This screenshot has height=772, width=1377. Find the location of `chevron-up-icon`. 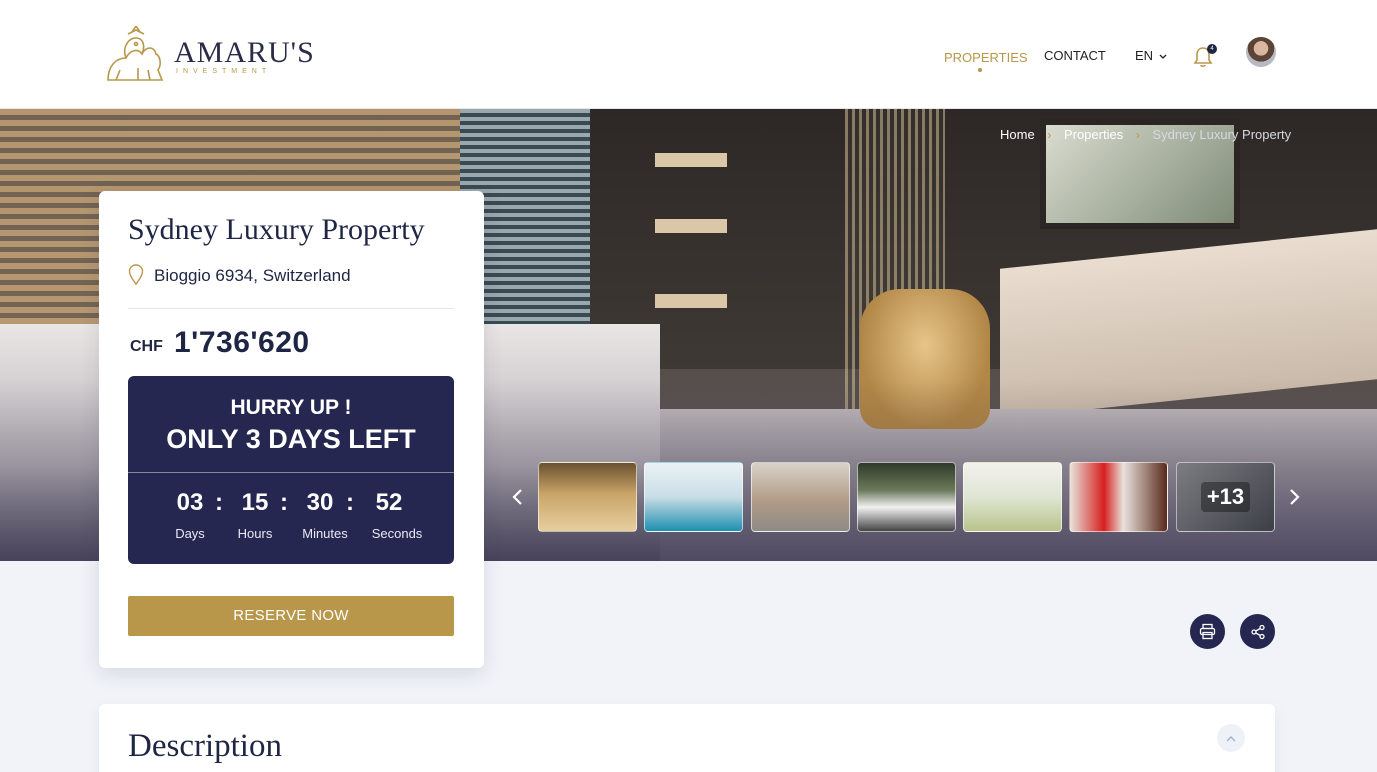

chevron-up-icon is located at coordinates (1231, 738).